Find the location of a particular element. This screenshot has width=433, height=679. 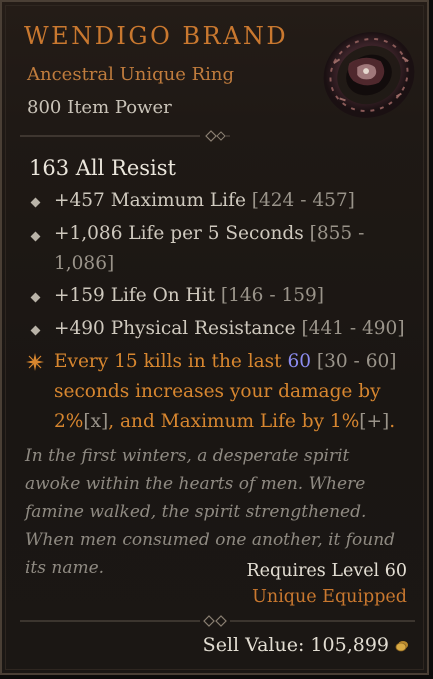

item-name: WENDIGO BRAND is located at coordinates (156, 36).